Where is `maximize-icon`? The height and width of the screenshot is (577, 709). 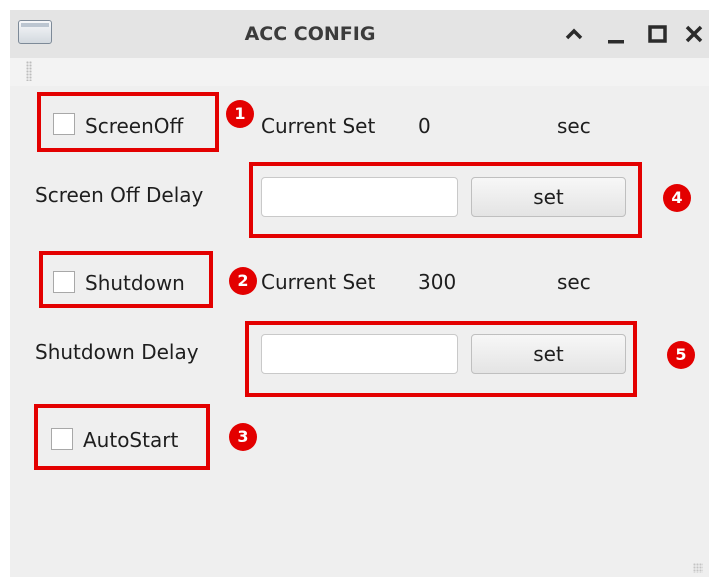 maximize-icon is located at coordinates (657, 34).